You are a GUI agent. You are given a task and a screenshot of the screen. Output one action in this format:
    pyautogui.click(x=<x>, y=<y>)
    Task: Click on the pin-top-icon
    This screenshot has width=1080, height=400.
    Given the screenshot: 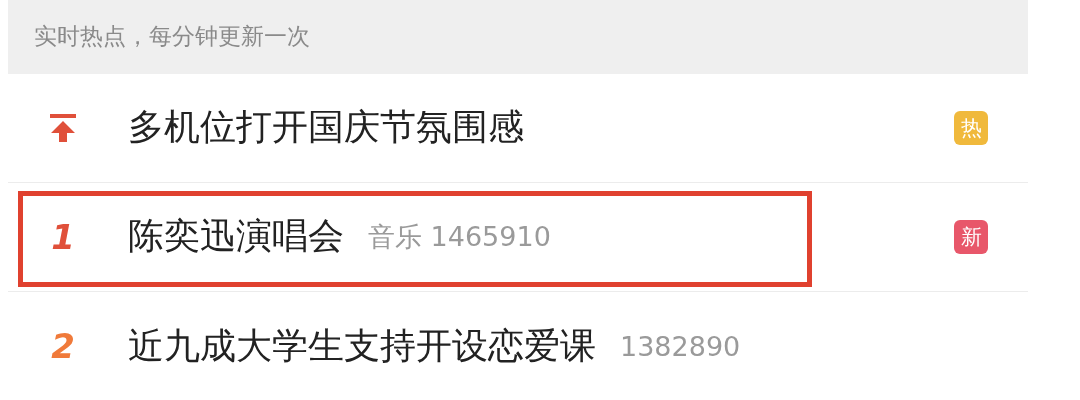 What is the action you would take?
    pyautogui.click(x=63, y=127)
    